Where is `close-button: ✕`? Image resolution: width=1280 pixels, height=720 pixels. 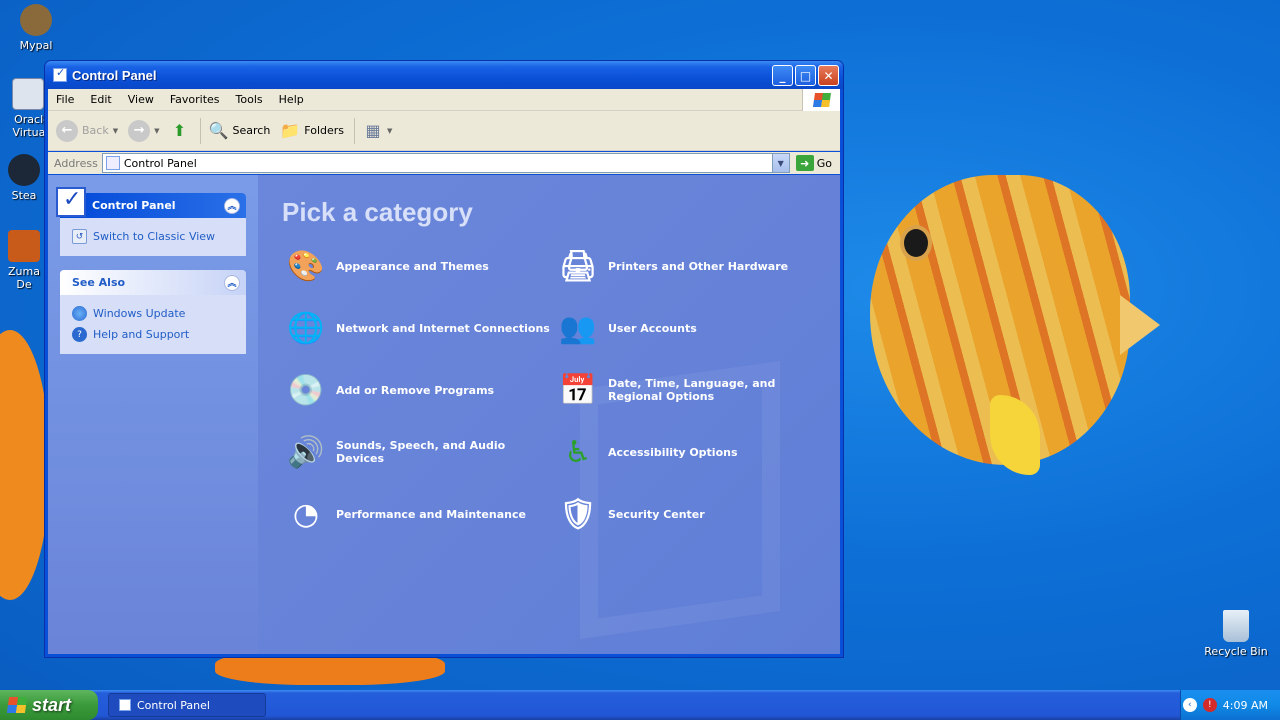
close-button: ✕ is located at coordinates (828, 75).